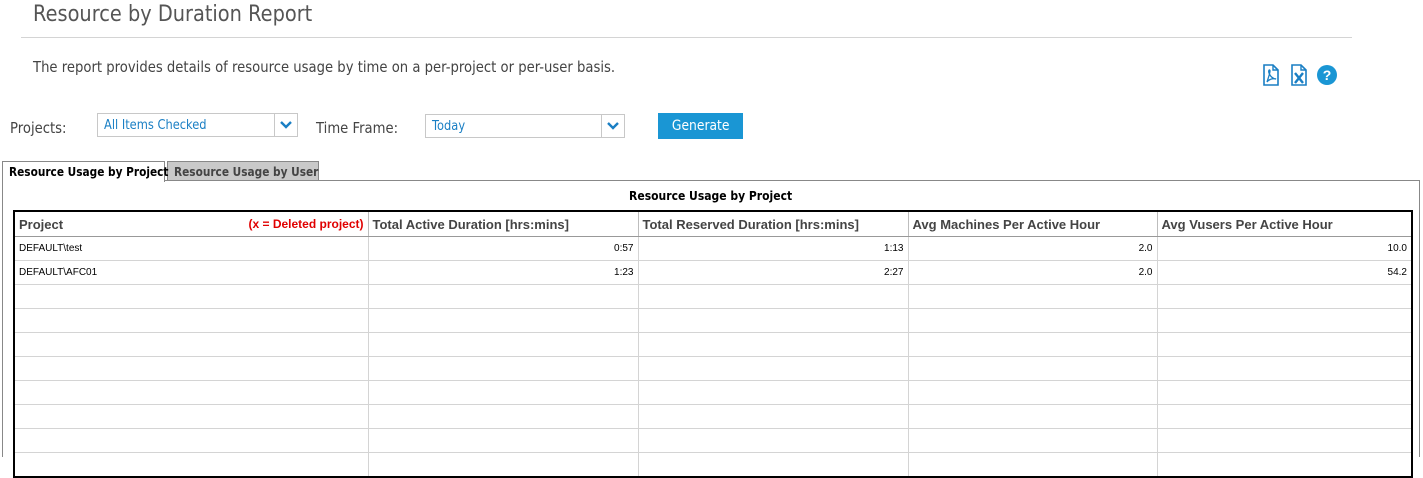 The height and width of the screenshot is (478, 1423). Describe the element at coordinates (246, 172) in the screenshot. I see `tab-label: Resource Usage by User` at that location.